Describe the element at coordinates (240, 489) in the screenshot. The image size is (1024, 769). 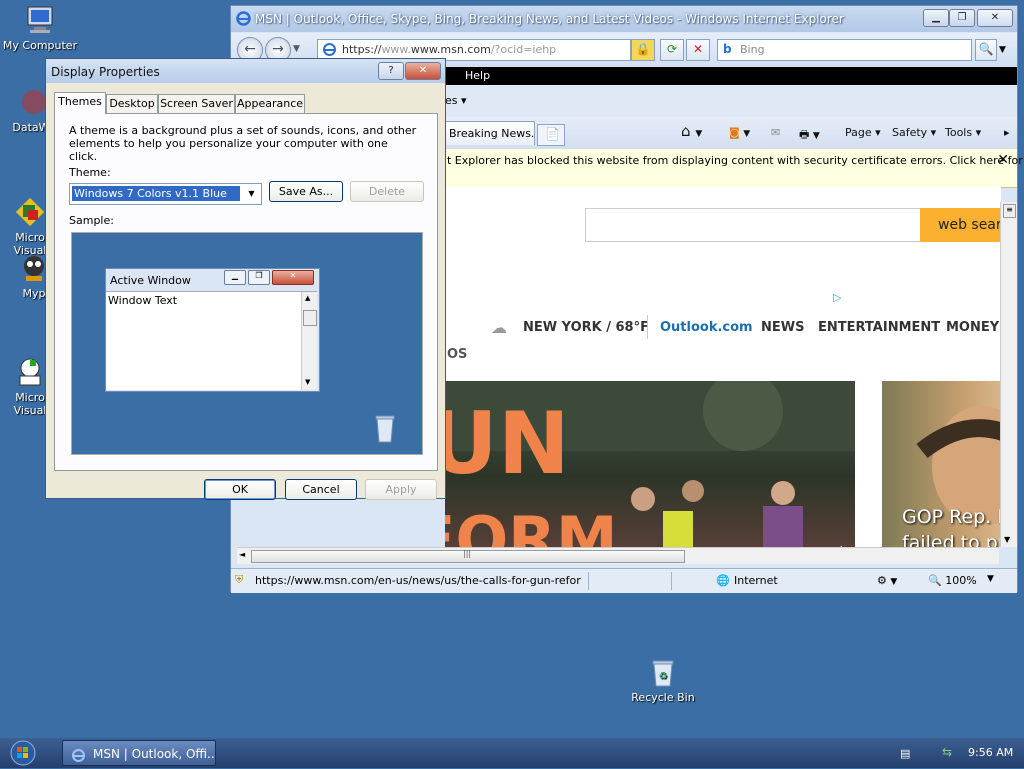
I see `ok-button: OK` at that location.